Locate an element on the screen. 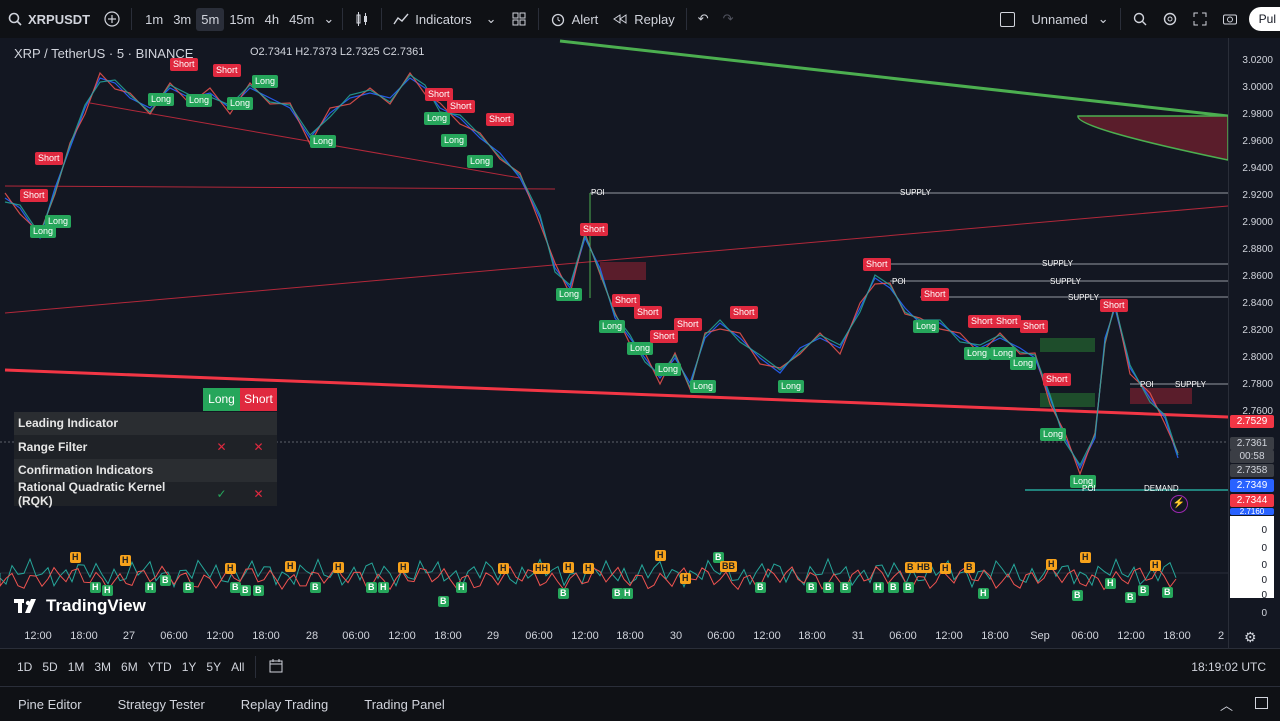 Image resolution: width=1280 pixels, height=721 pixels. clock: 18:19:02 UTC is located at coordinates (1235, 667).